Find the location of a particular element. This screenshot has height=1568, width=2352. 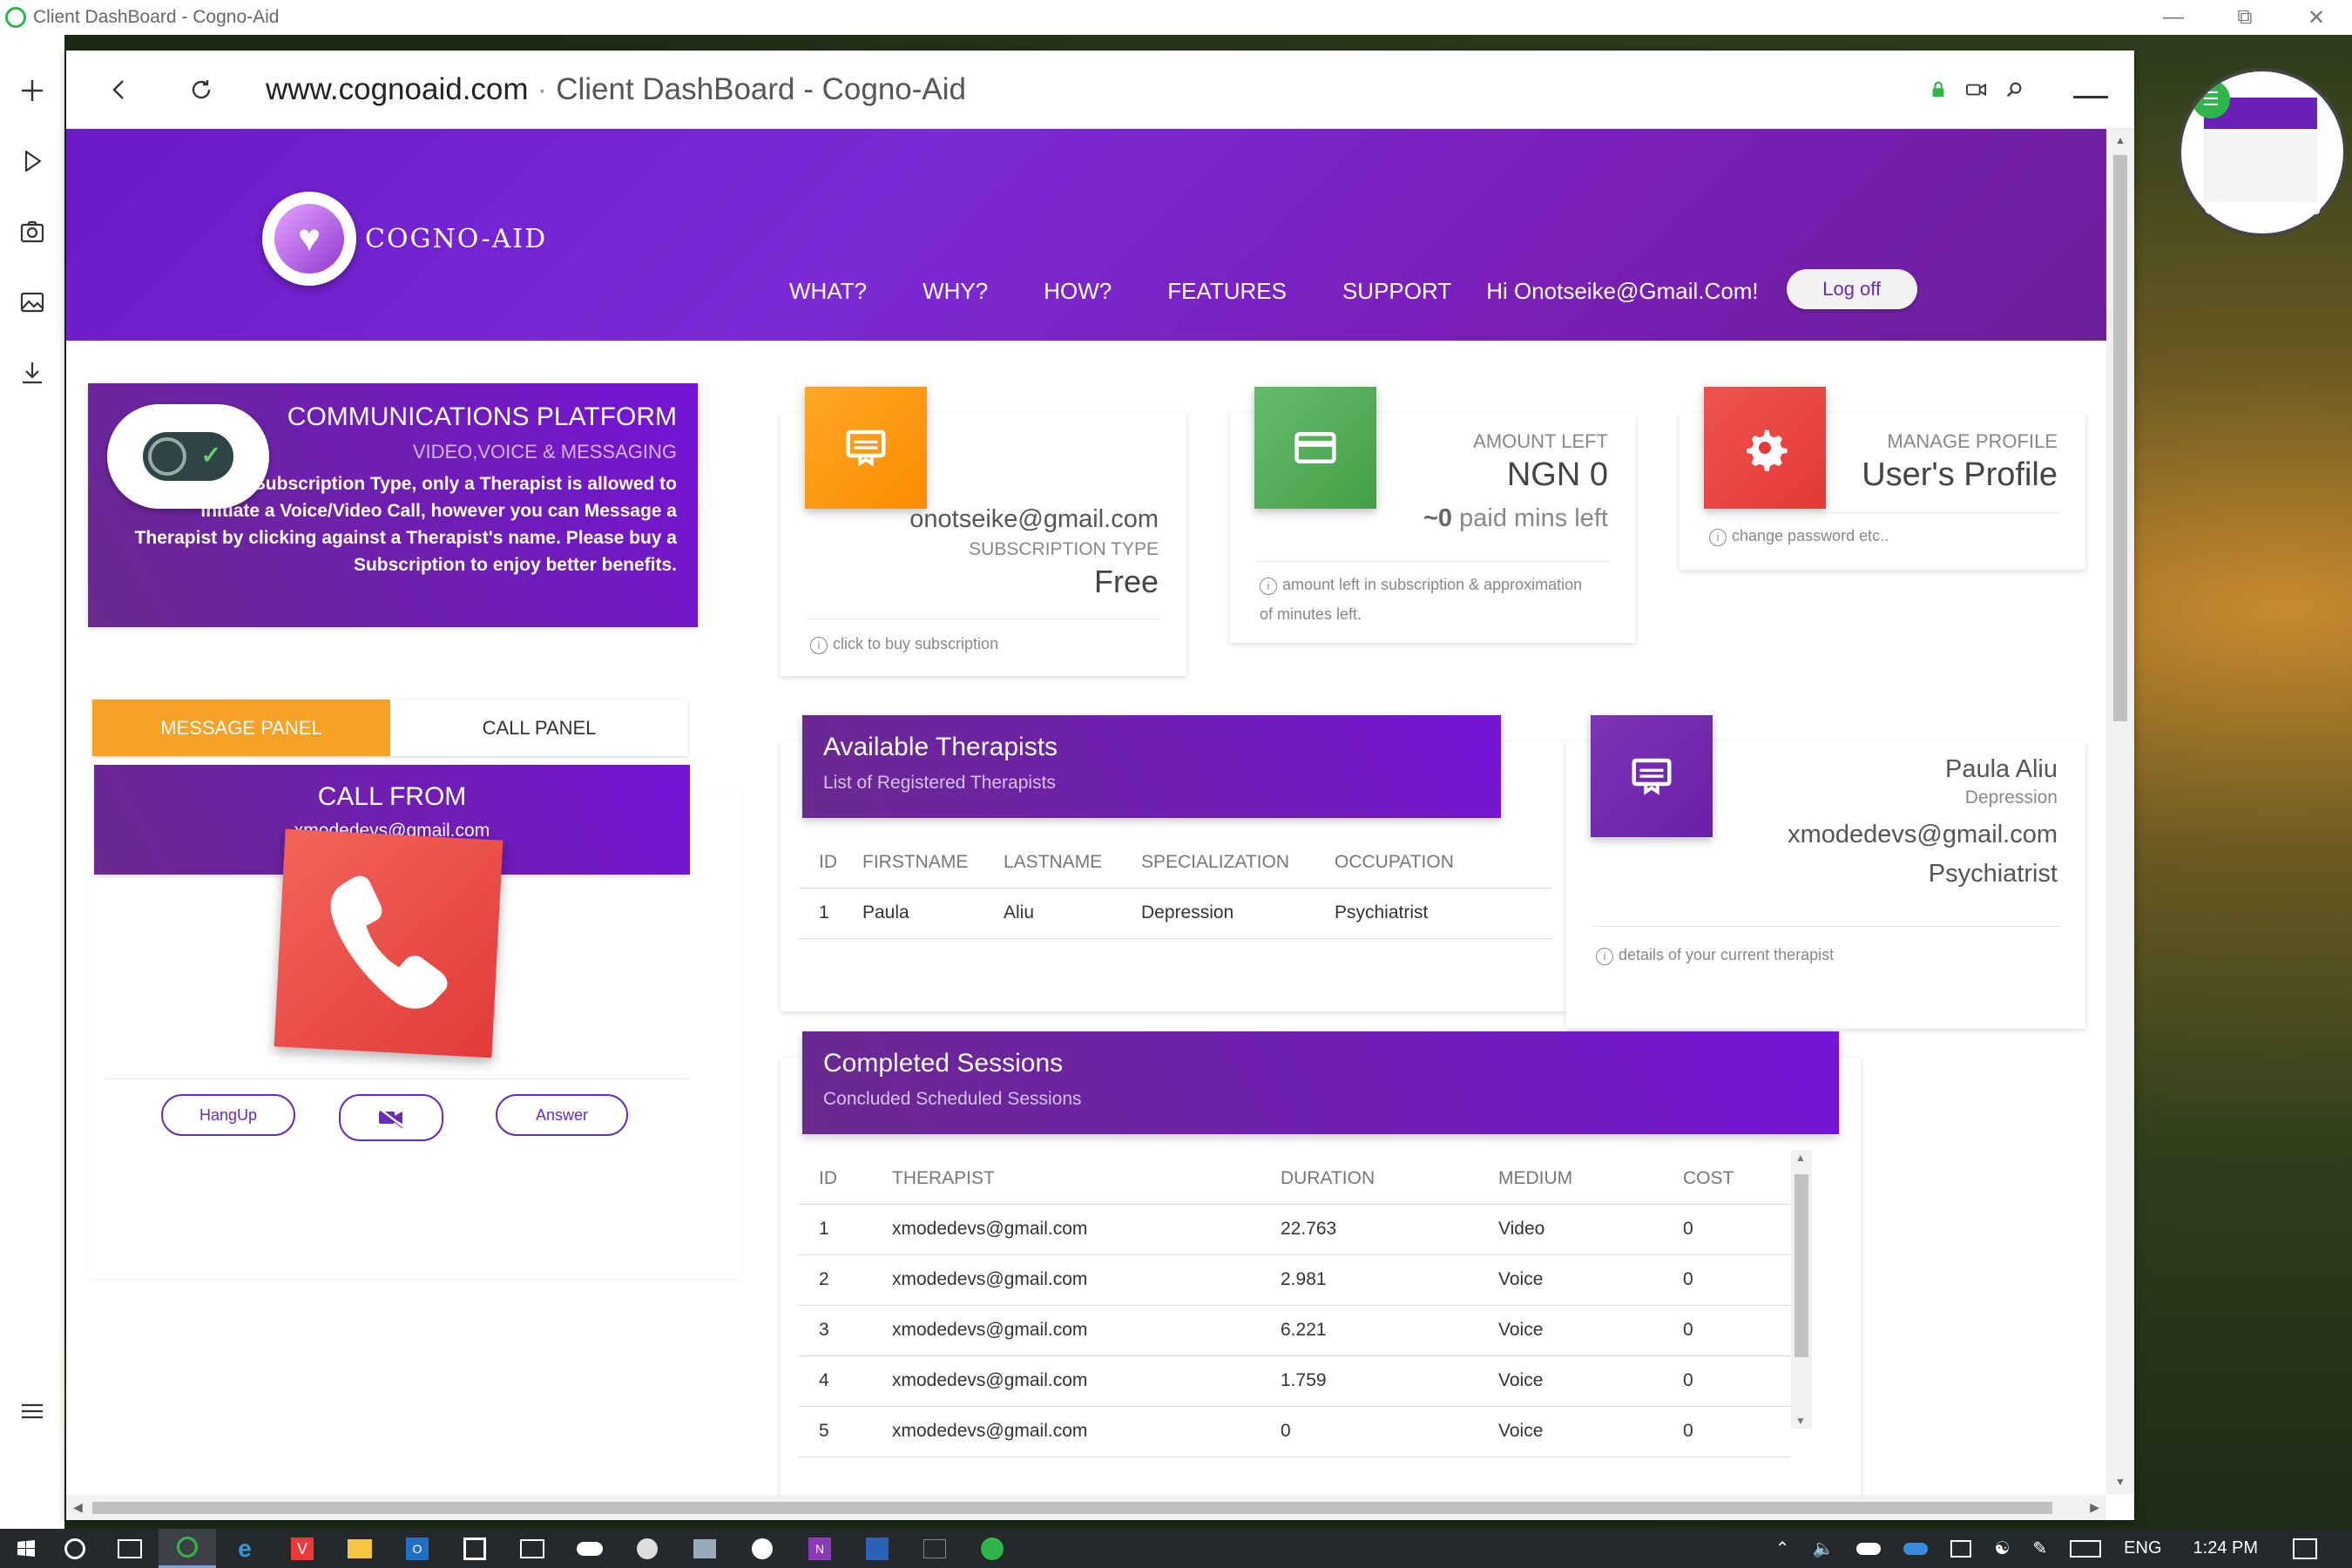

menu-icon is located at coordinates (32, 1411).